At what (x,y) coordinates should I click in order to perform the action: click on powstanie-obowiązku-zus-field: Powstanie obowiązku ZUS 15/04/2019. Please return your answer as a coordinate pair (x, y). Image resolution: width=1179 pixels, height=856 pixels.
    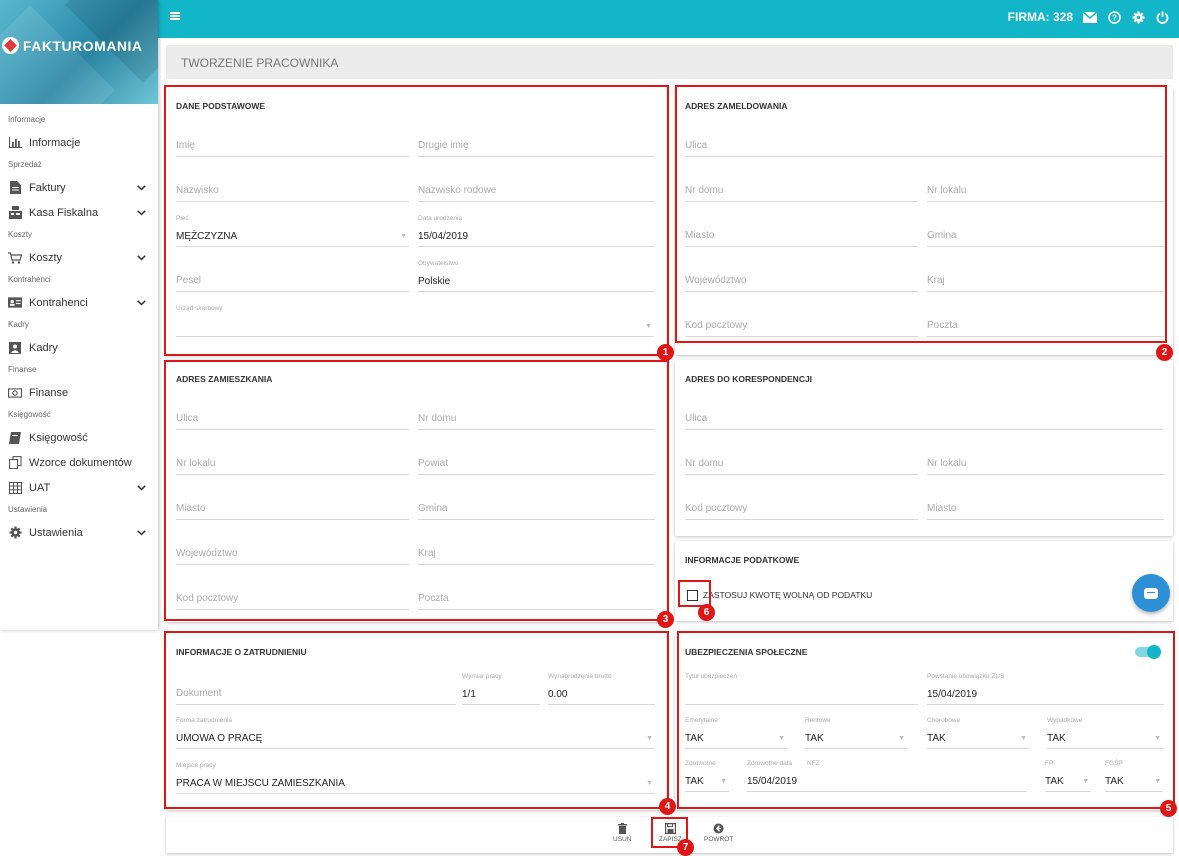
    Looking at the image, I should click on (1045, 689).